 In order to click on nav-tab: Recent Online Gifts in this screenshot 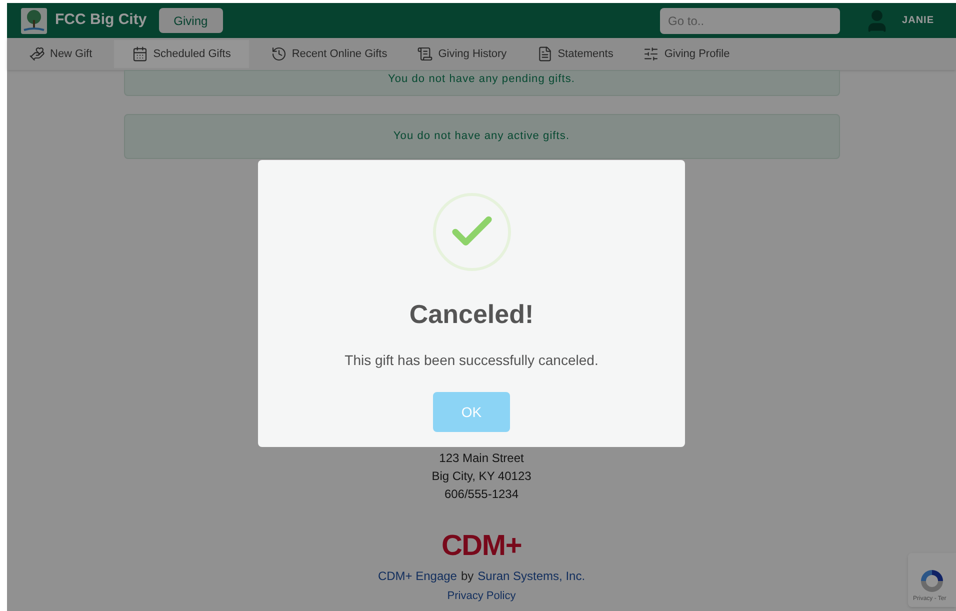, I will do `click(329, 54)`.